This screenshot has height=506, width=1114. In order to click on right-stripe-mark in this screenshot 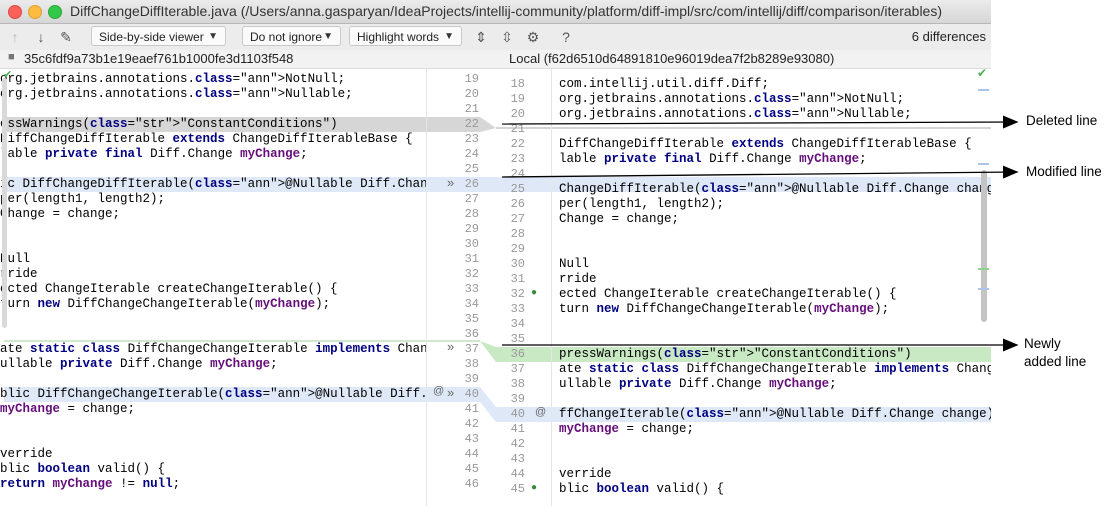, I will do `click(983, 269)`.